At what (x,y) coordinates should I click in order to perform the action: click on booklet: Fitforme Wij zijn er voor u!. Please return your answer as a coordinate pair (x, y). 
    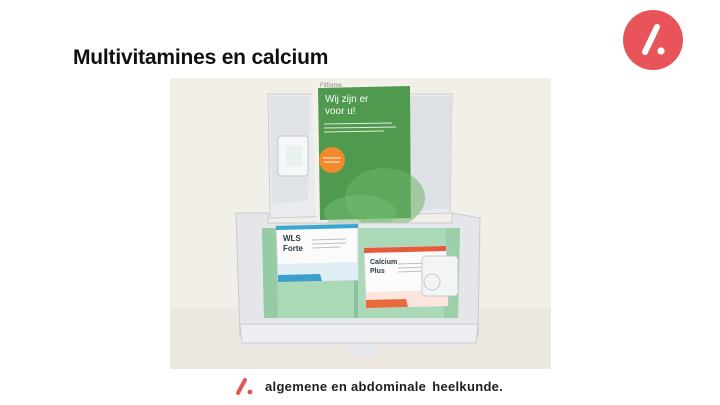
    Looking at the image, I should click on (368, 156).